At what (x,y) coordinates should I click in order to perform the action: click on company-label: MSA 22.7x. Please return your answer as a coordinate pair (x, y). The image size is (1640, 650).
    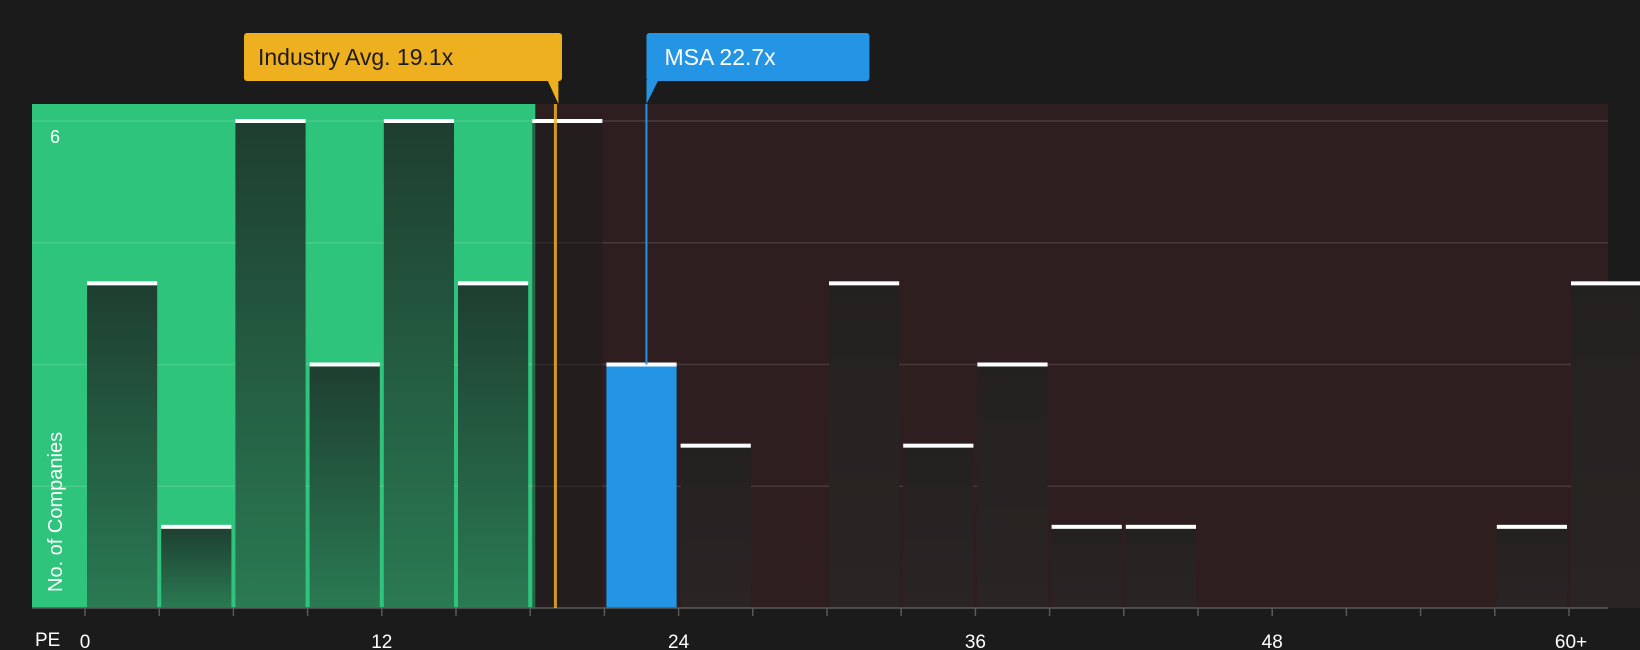
    Looking at the image, I should click on (720, 57).